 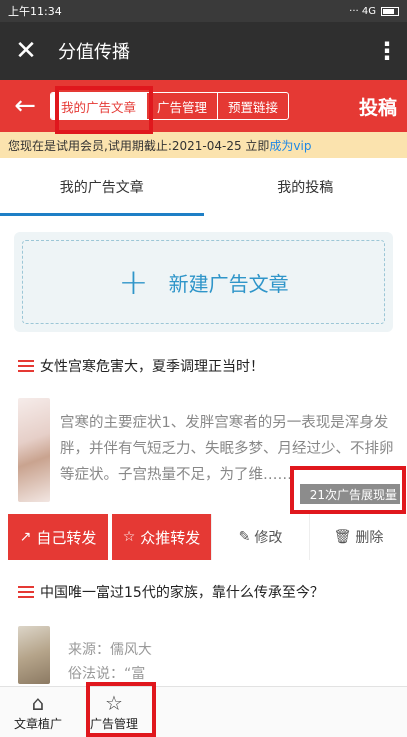 What do you see at coordinates (37, 723) in the screenshot?
I see `bottom-nav-label: 文章植广` at bounding box center [37, 723].